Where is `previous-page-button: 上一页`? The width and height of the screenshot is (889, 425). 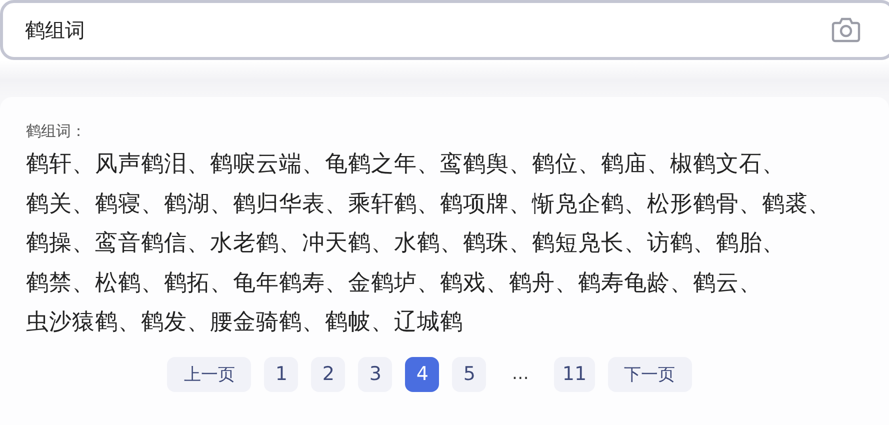 previous-page-button: 上一页 is located at coordinates (209, 374).